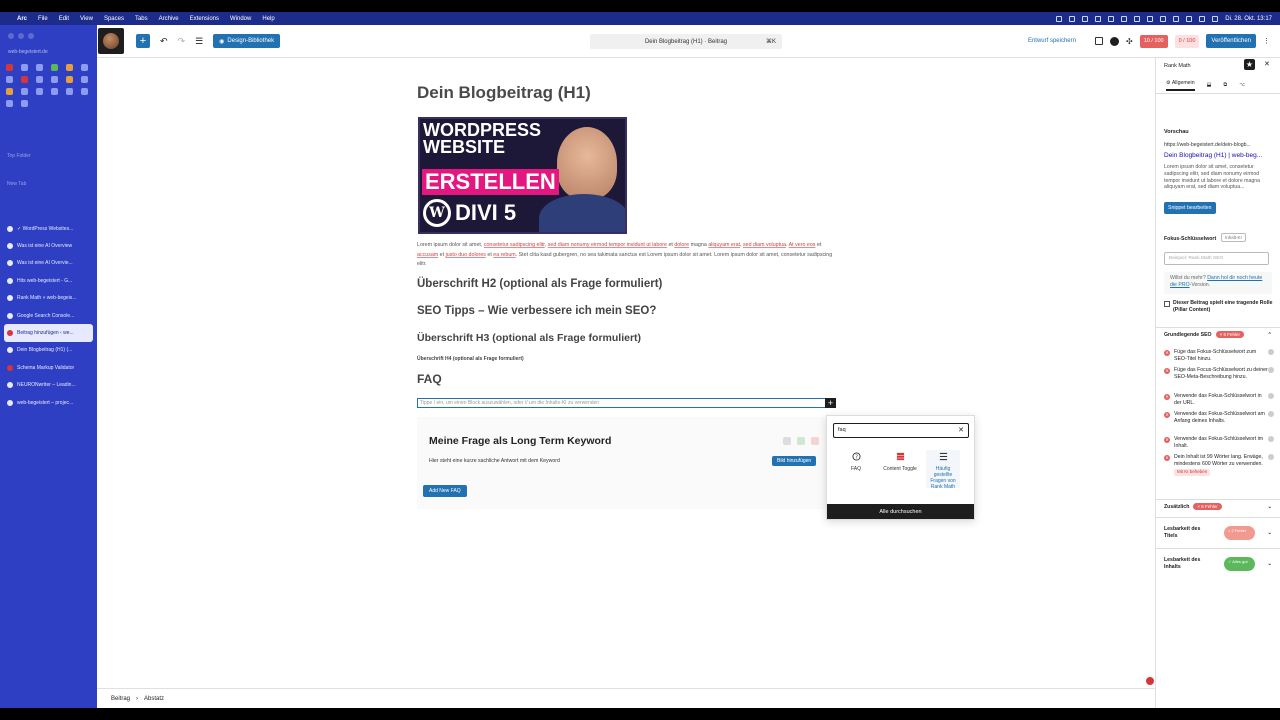 This screenshot has width=1280, height=720. What do you see at coordinates (1233, 237) in the screenshot?
I see `content-ai-button: Inhalt-KI` at bounding box center [1233, 237].